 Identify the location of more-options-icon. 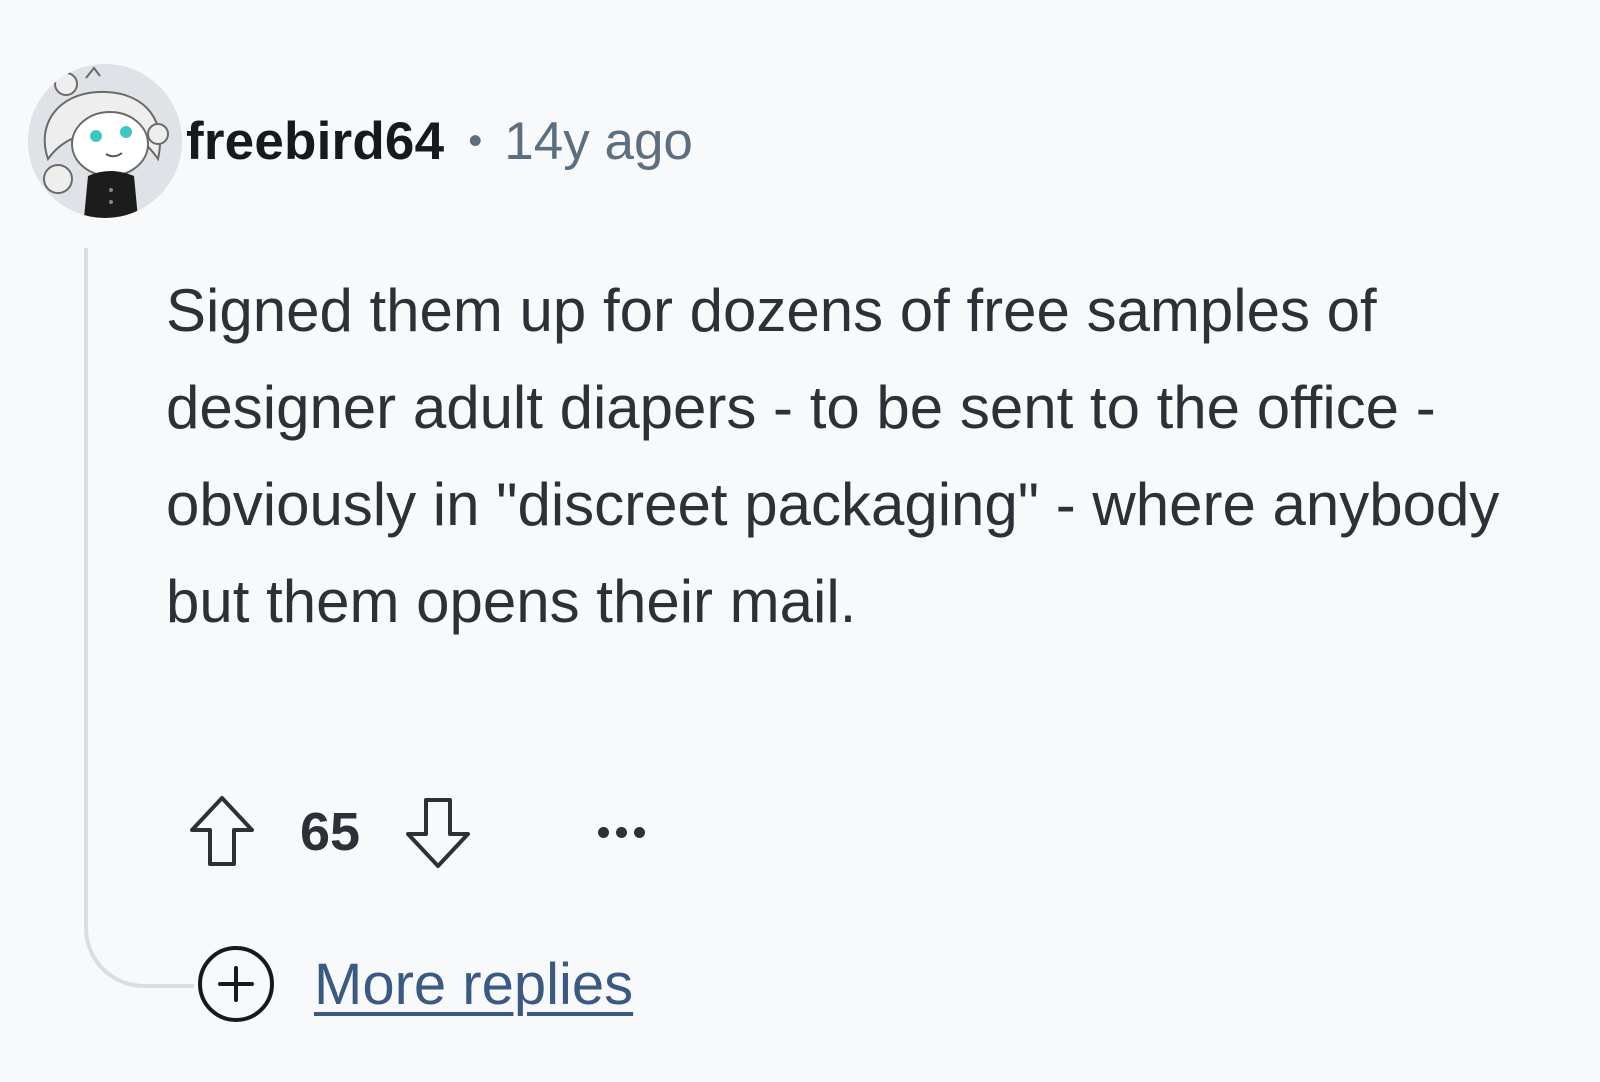
(603, 832).